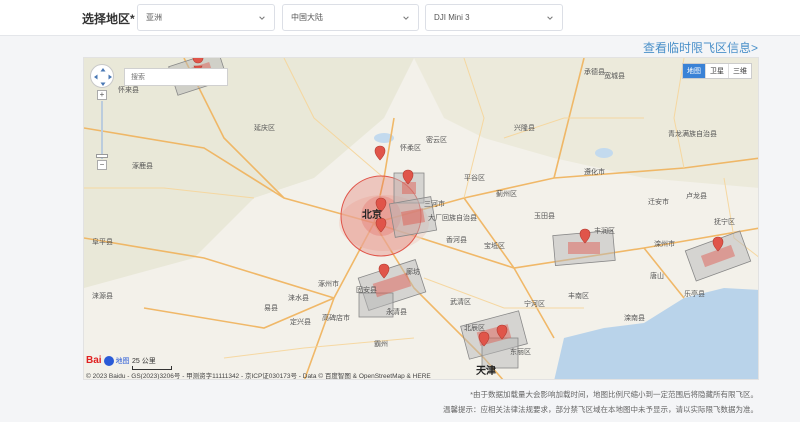 The width and height of the screenshot is (800, 422). Describe the element at coordinates (506, 193) in the screenshot. I see `city-label: 蓟州区` at that location.